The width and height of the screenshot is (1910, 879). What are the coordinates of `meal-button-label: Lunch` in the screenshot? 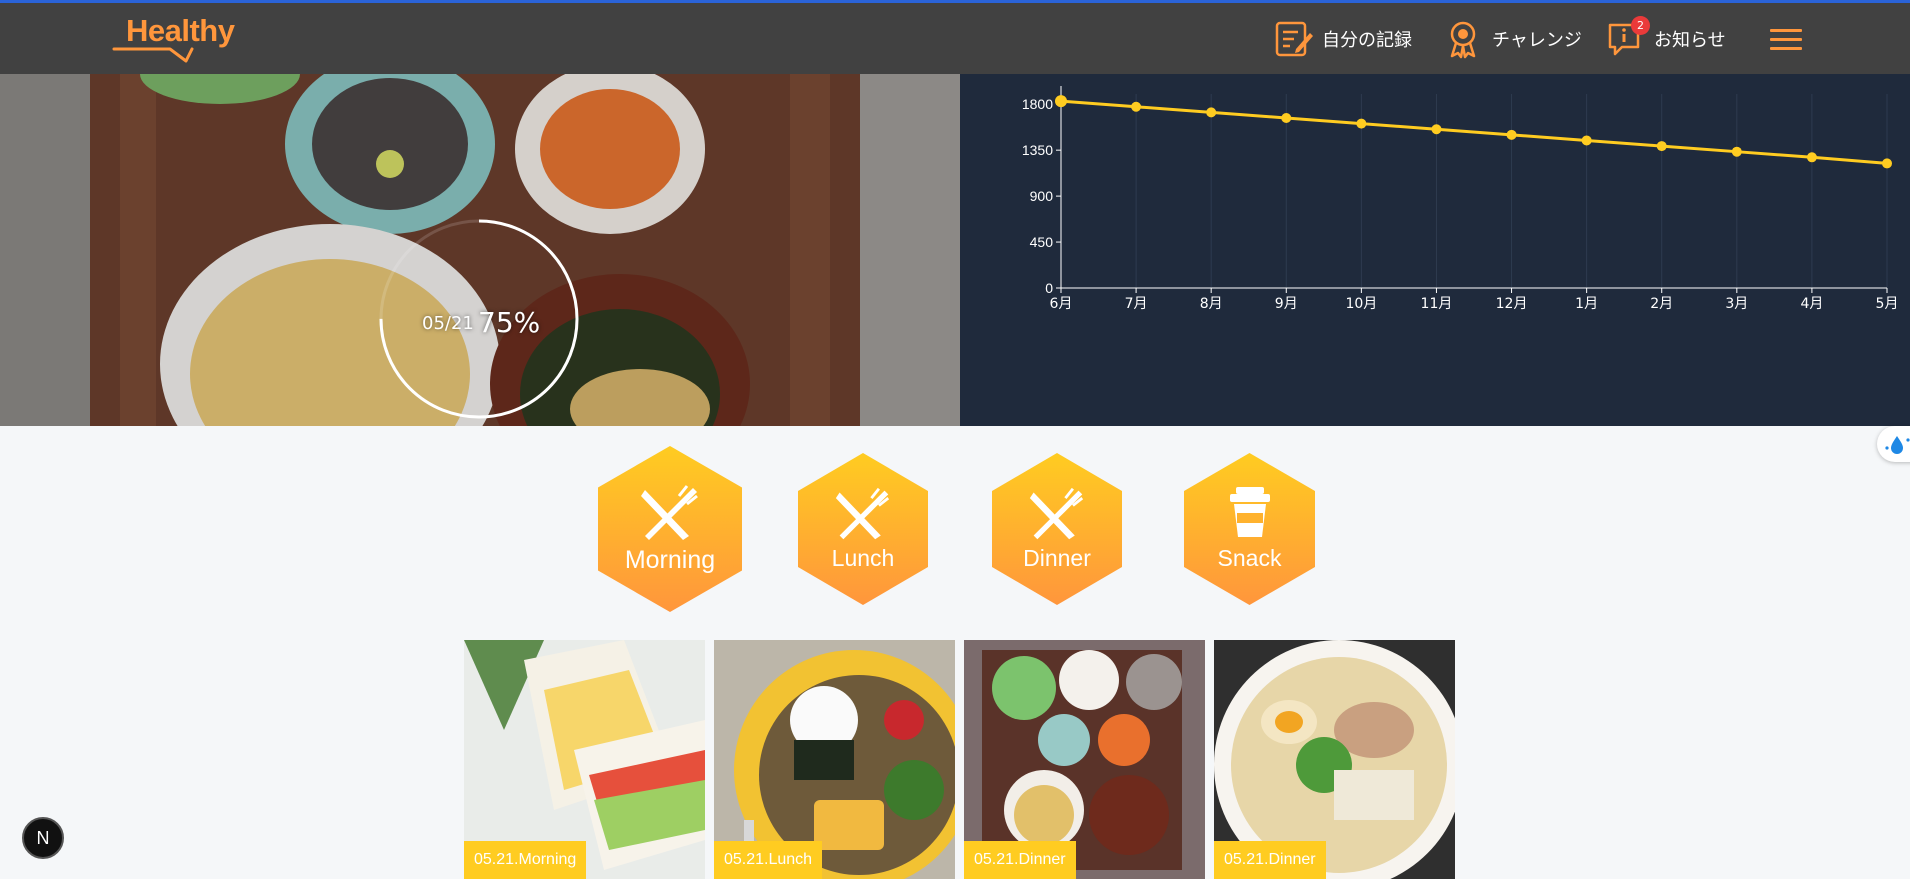 It's located at (863, 558).